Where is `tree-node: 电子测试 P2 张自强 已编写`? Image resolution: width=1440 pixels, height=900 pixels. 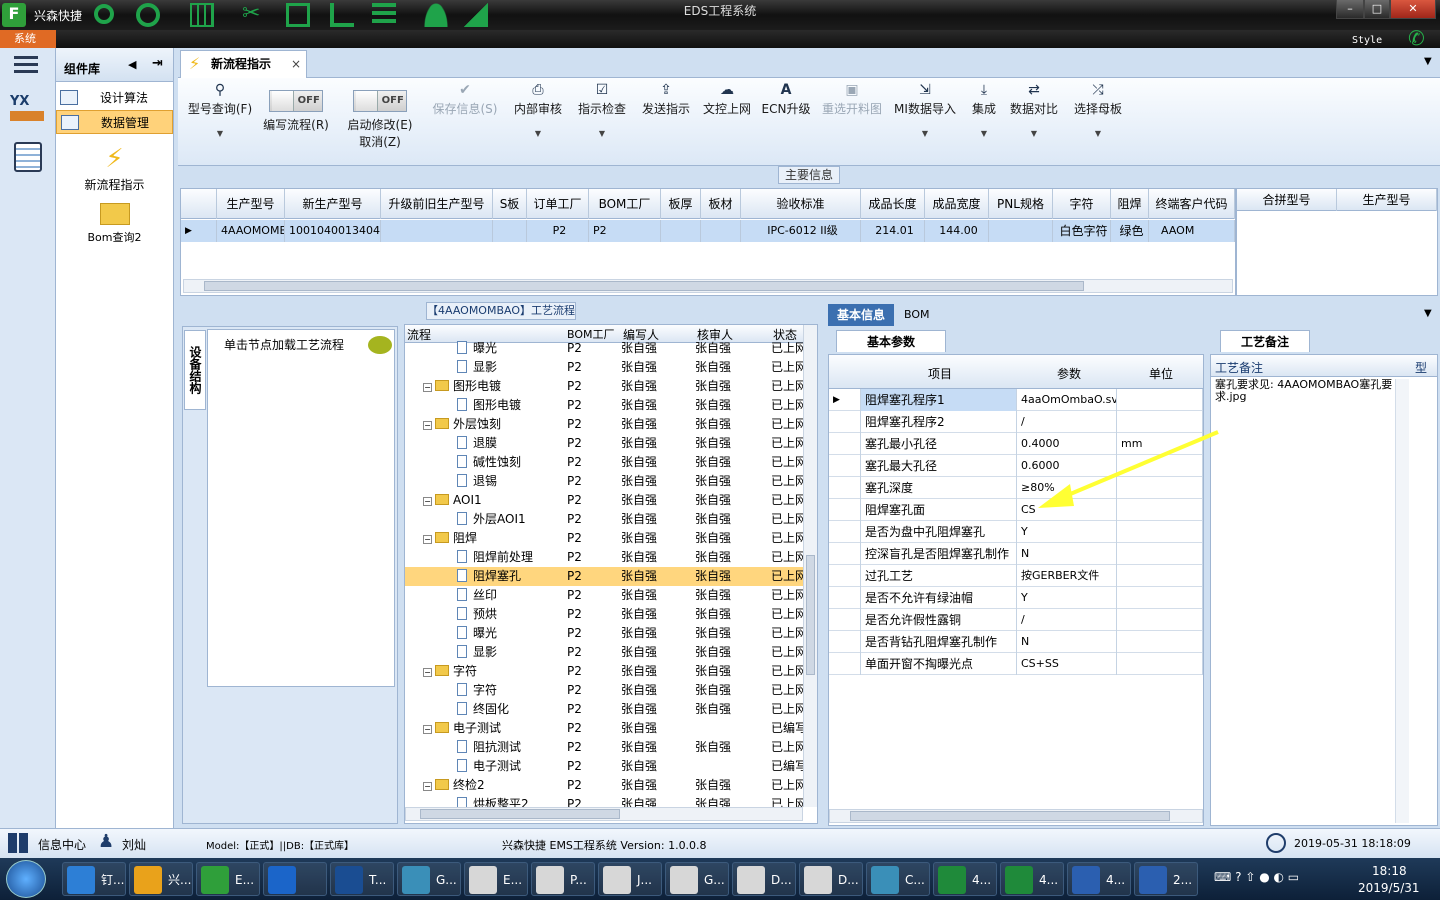 tree-node: 电子测试 P2 张自强 已编写 is located at coordinates (607, 766).